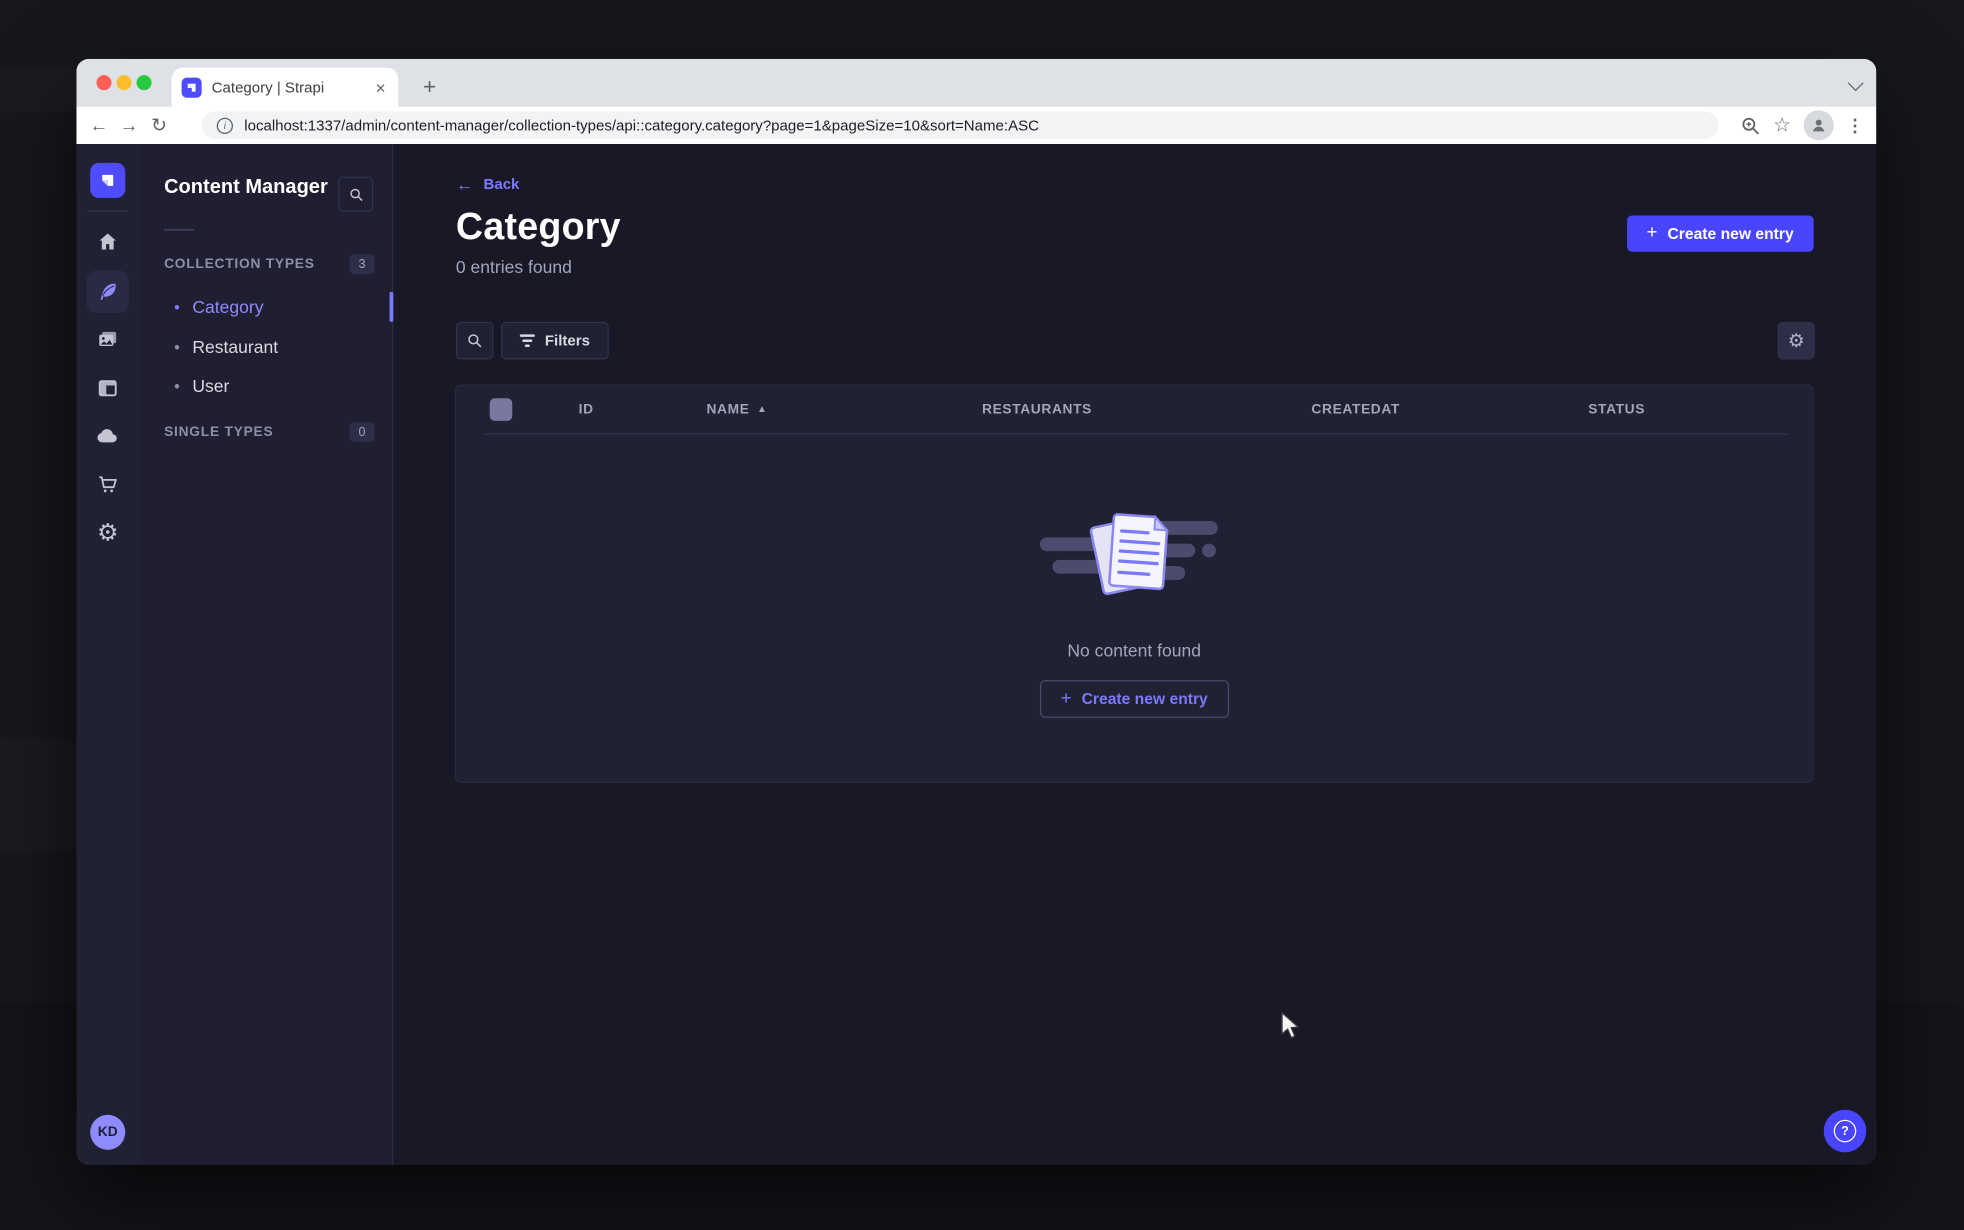  What do you see at coordinates (239, 264) in the screenshot?
I see `section-collection-types: COLLECTION TYPES` at bounding box center [239, 264].